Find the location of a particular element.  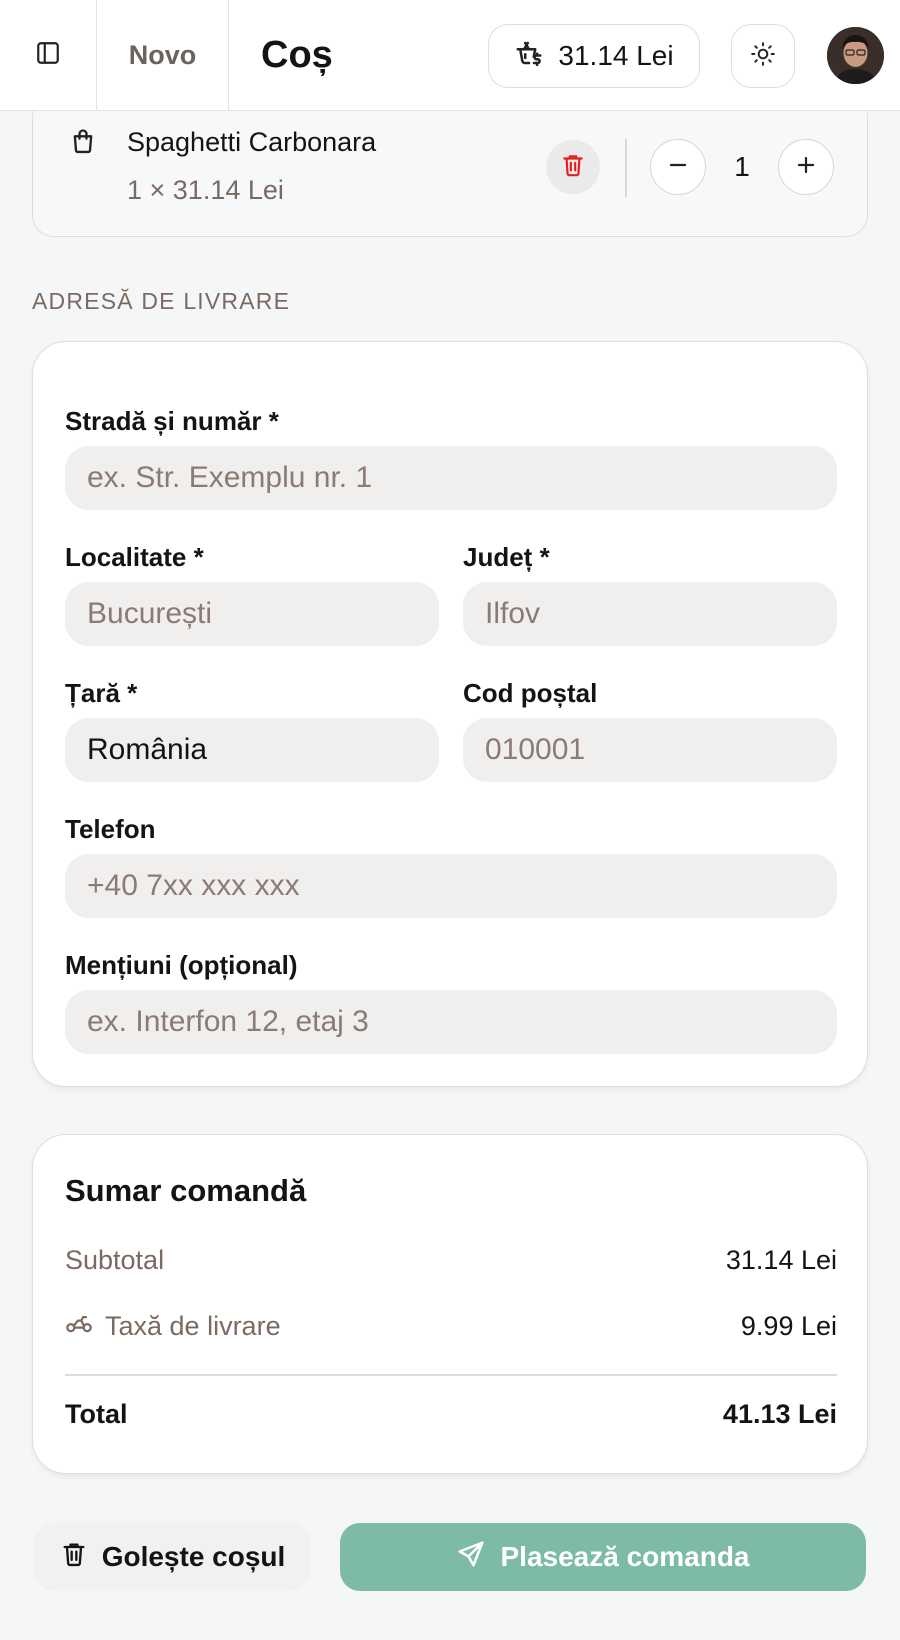

minus-icon is located at coordinates (678, 167).